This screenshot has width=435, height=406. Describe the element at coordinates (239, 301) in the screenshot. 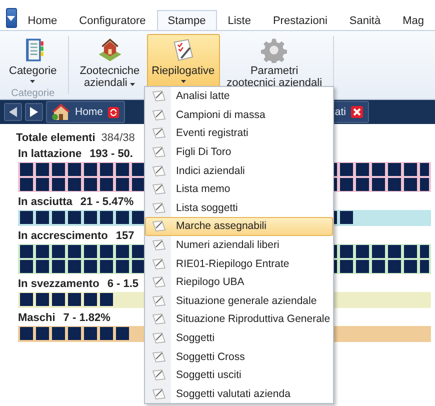

I see `menu-item: Situazione generale aziendale` at that location.